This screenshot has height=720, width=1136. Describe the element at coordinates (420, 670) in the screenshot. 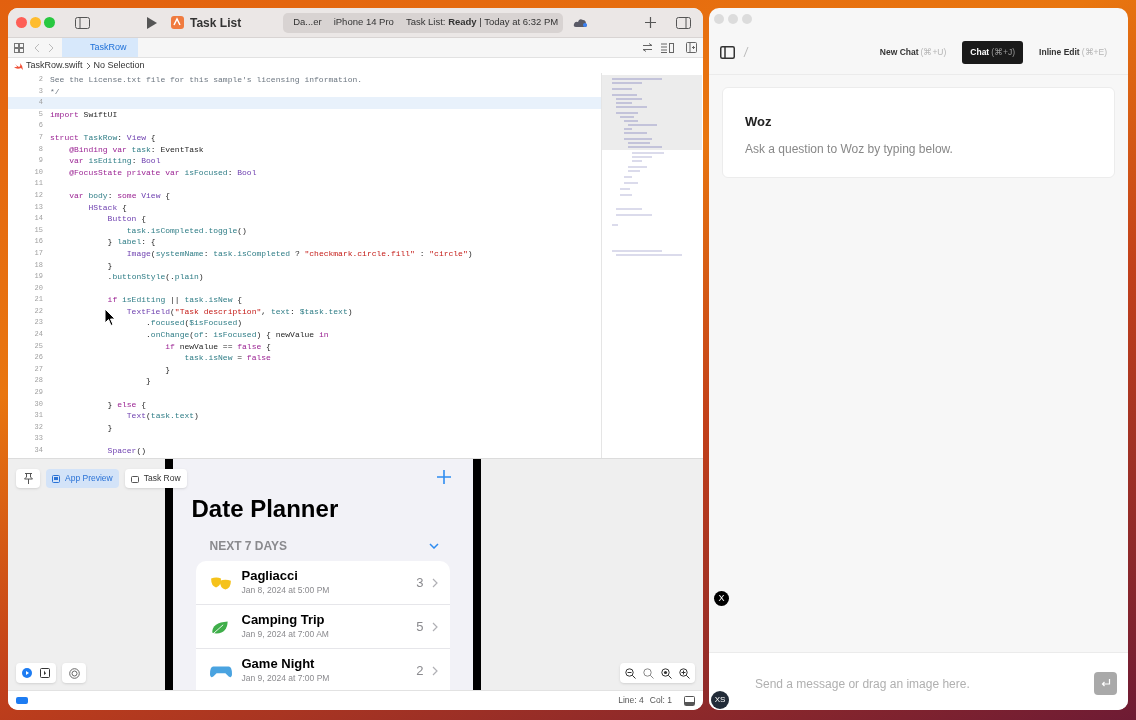

I see `event-count: 2` at that location.